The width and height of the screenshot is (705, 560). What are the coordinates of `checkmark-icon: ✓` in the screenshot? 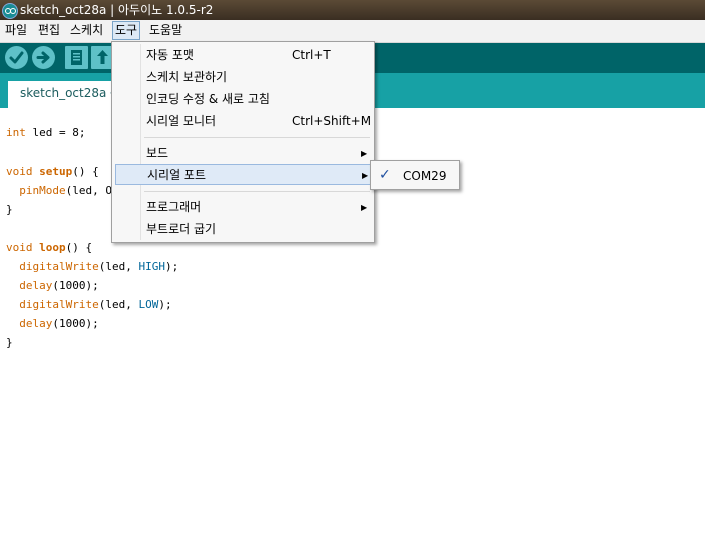 It's located at (385, 175).